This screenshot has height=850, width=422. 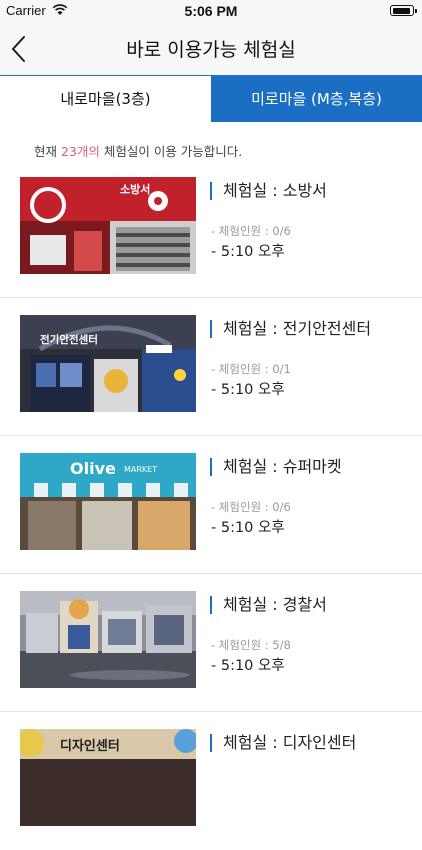 What do you see at coordinates (108, 777) in the screenshot?
I see `room-photo: 디자인센터` at bounding box center [108, 777].